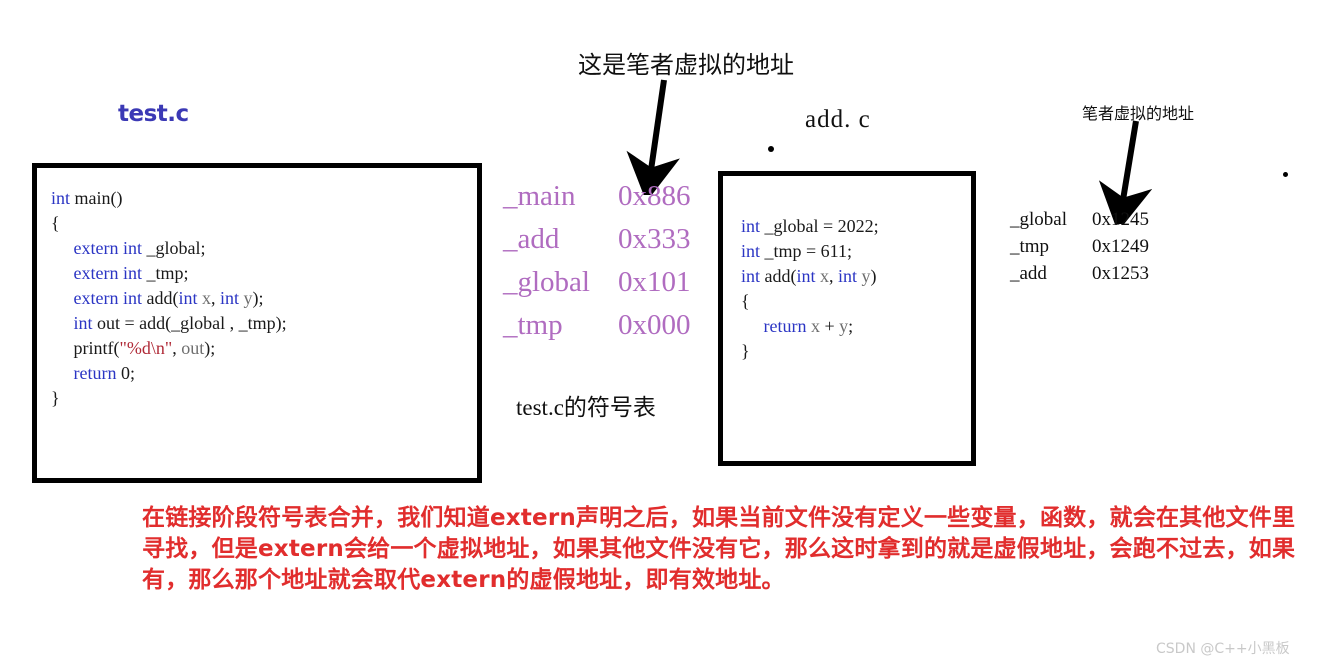  What do you see at coordinates (264, 248) in the screenshot?
I see `code-line: extern int _global;` at bounding box center [264, 248].